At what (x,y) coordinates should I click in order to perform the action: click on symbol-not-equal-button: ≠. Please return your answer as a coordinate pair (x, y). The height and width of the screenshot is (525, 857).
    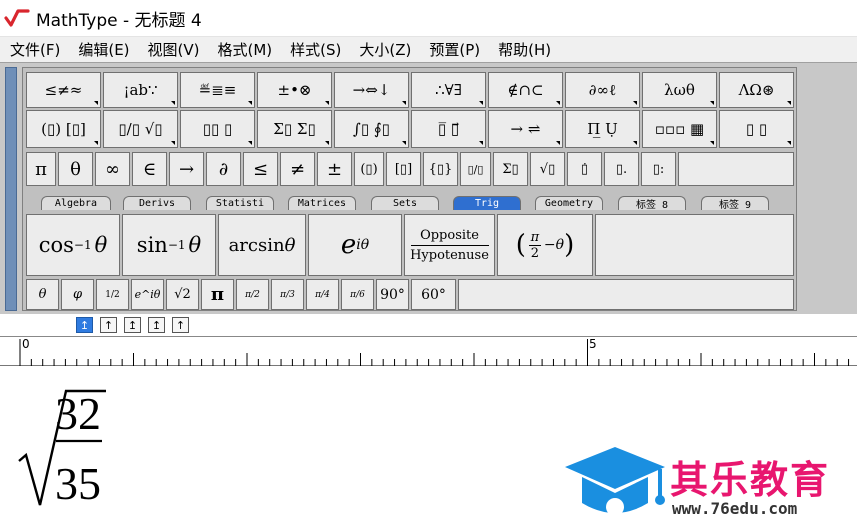
    Looking at the image, I should click on (297, 169).